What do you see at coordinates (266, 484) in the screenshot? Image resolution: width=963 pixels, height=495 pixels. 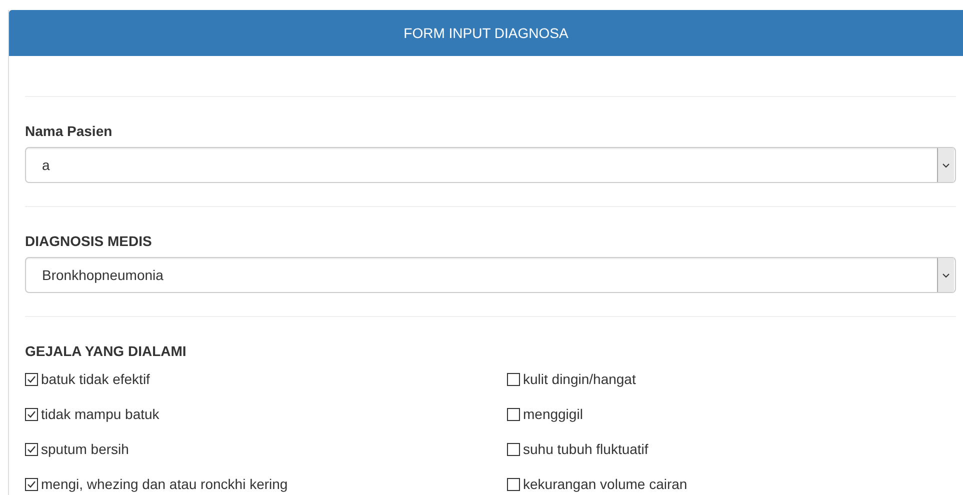 I see `symptom-checkbox: mengi, whezing dan atau ronckhi kering` at bounding box center [266, 484].